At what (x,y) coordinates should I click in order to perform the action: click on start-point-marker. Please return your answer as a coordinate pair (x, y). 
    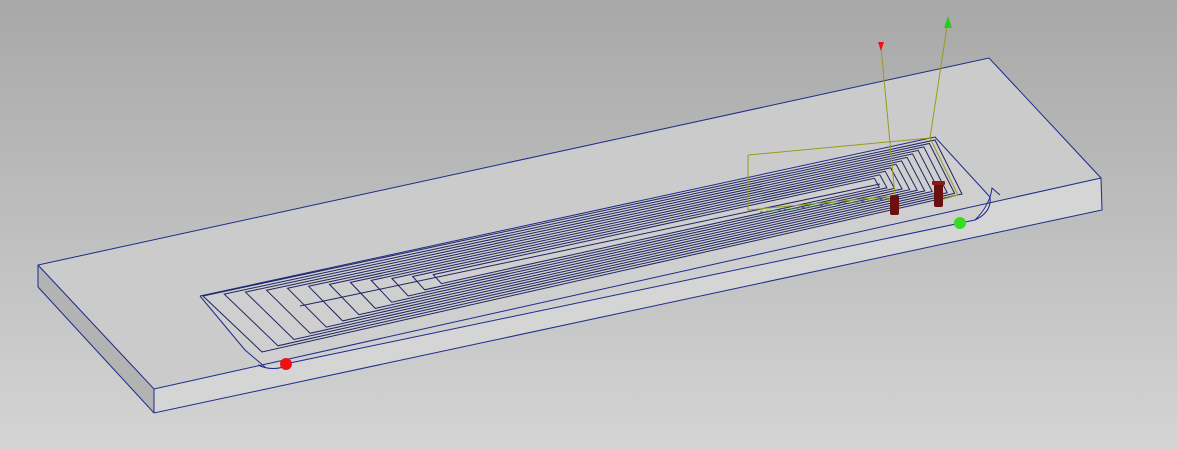
    Looking at the image, I should click on (286, 364).